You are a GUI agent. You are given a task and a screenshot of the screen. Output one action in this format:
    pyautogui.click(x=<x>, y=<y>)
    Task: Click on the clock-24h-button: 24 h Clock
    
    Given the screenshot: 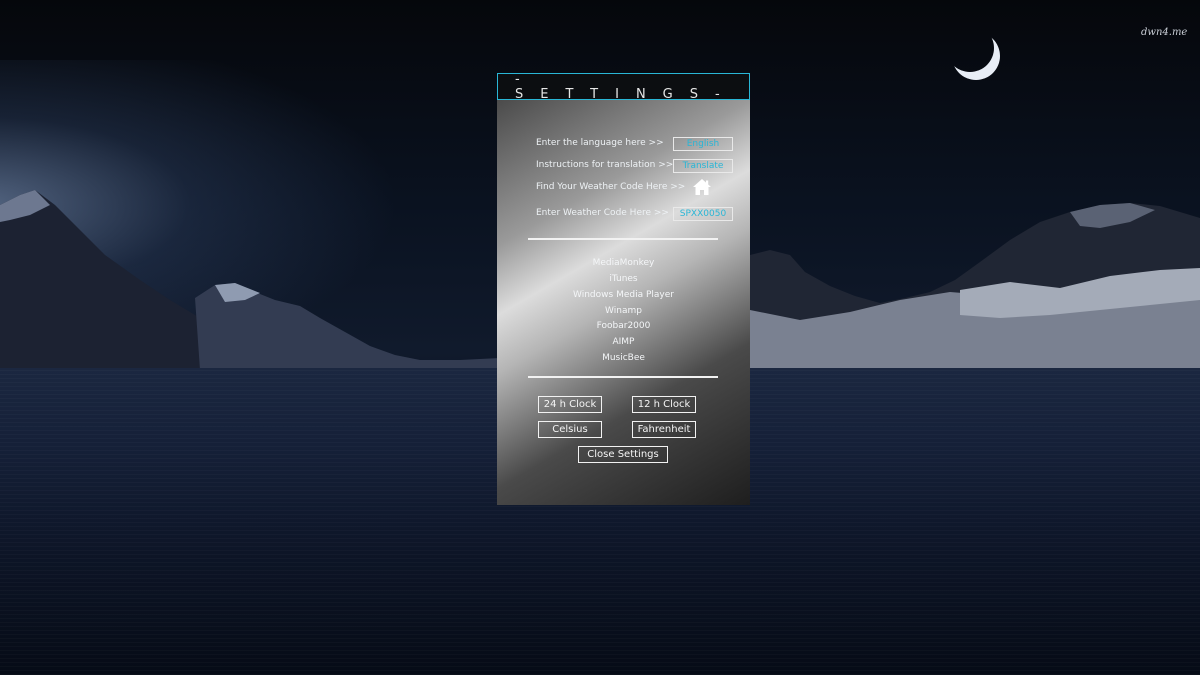 What is the action you would take?
    pyautogui.click(x=570, y=404)
    